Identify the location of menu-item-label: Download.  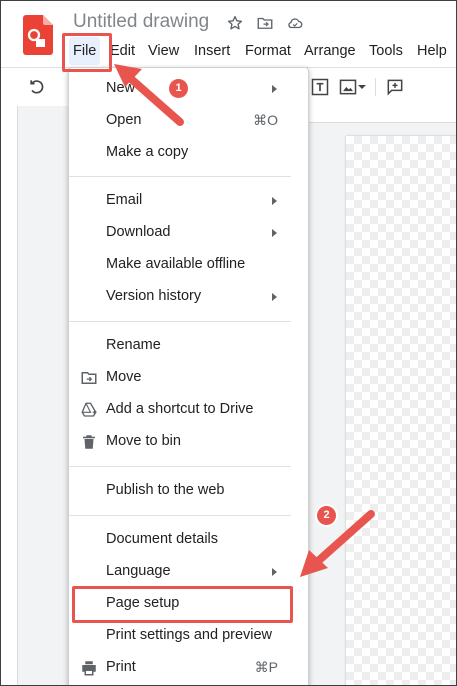
(138, 232).